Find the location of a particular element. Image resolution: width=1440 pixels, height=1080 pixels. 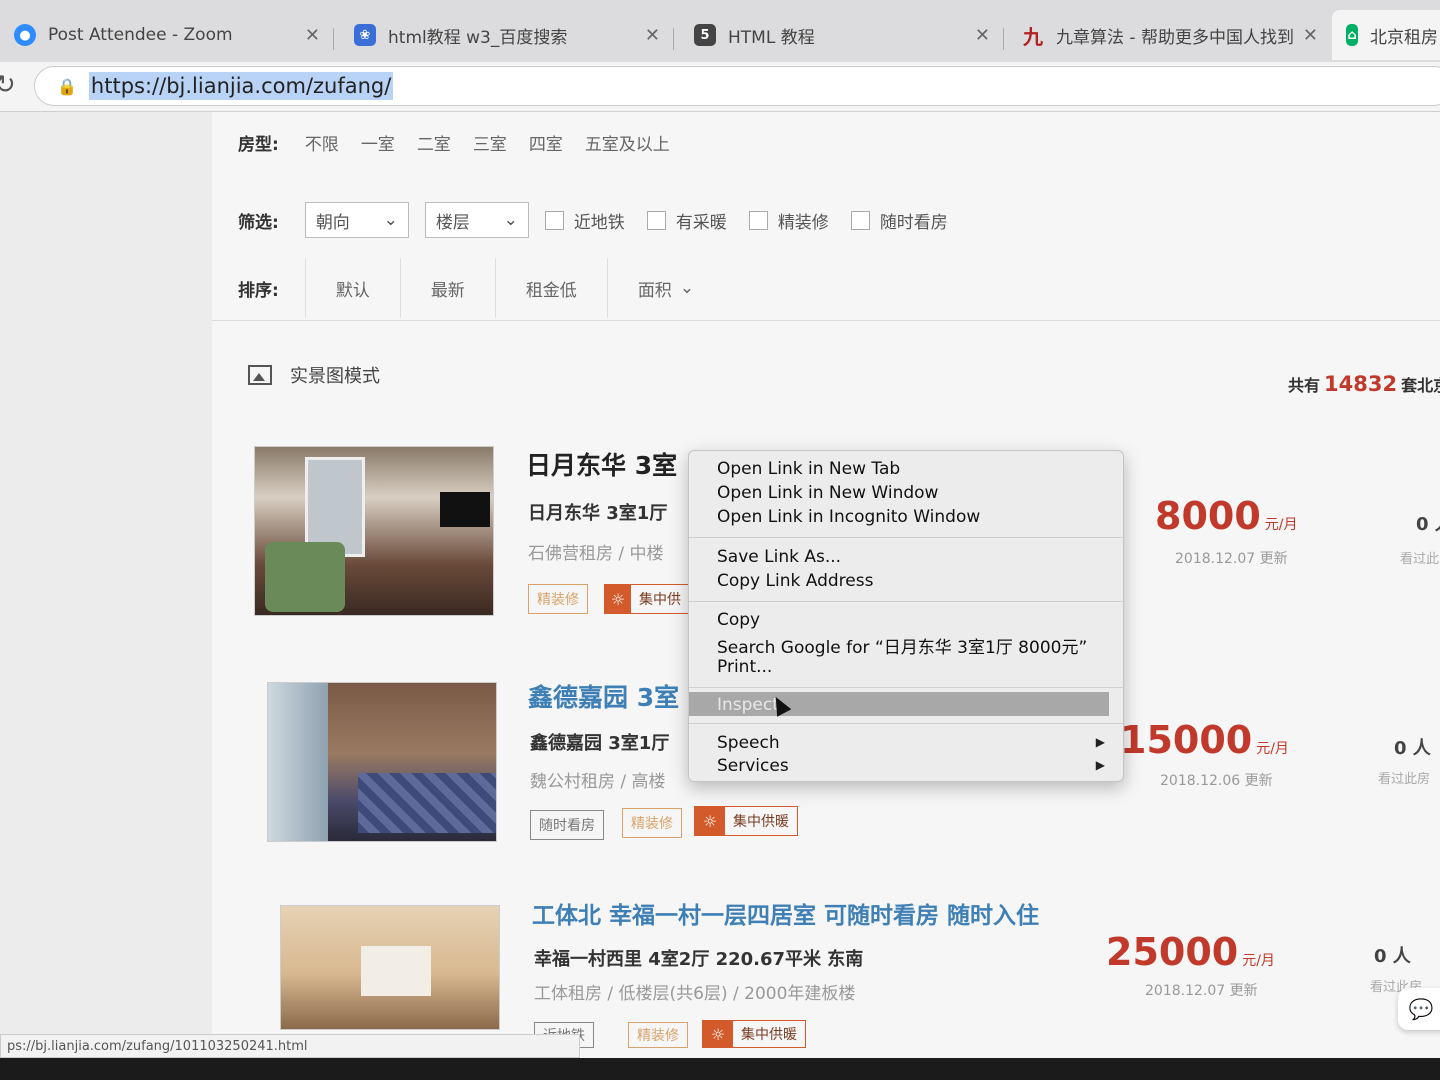

photo-mode-toggle: 实景图模式 is located at coordinates (314, 375).